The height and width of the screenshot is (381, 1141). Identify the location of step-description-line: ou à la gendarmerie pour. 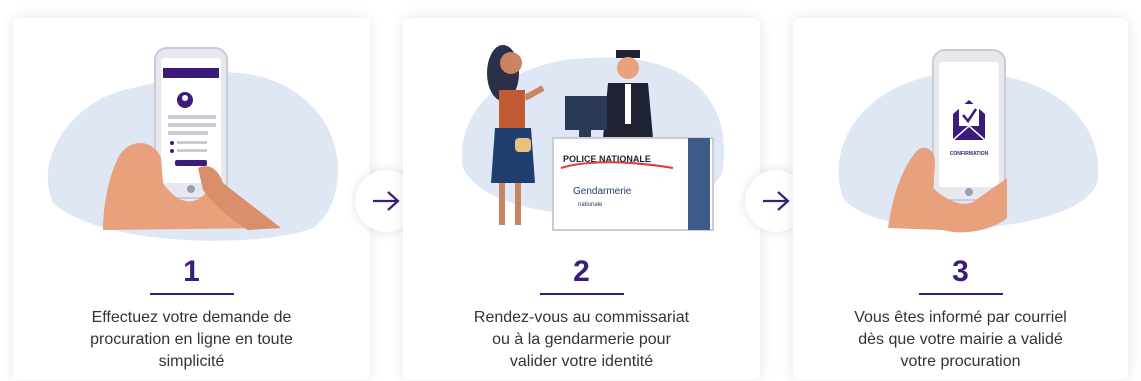
(581, 339).